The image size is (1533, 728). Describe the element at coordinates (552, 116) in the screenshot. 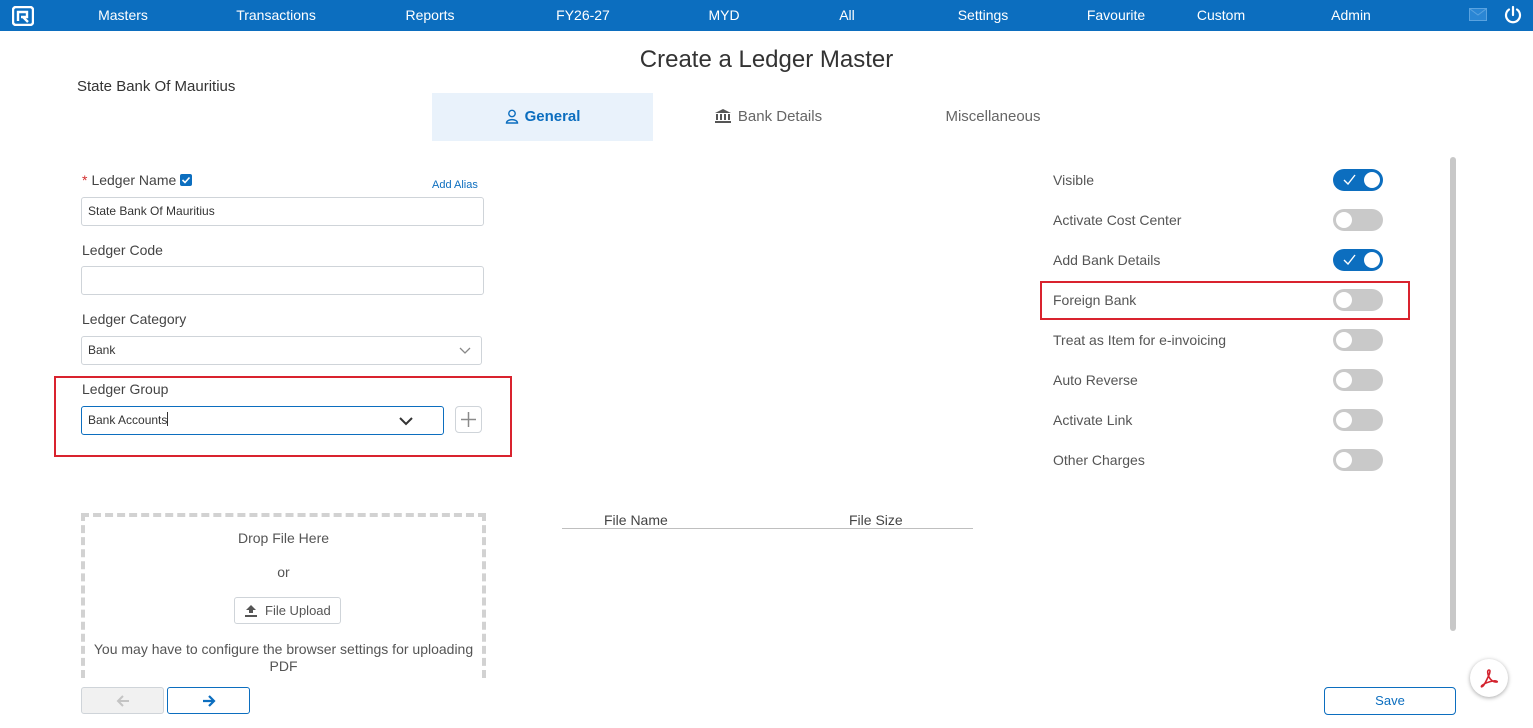

I see `tab-general-label: General` at that location.